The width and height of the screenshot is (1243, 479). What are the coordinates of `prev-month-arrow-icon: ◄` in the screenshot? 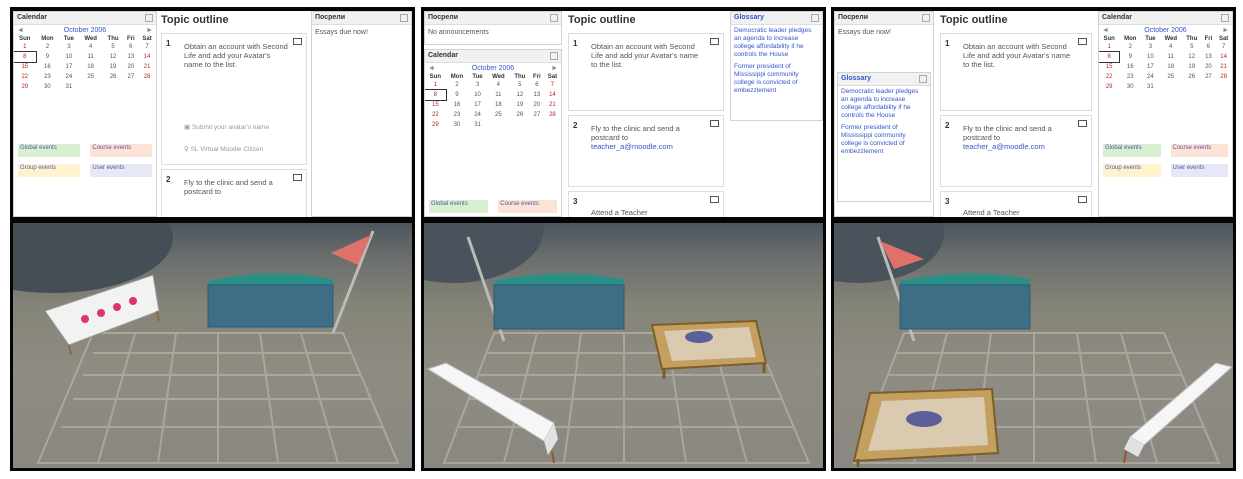 It's located at (431, 68).